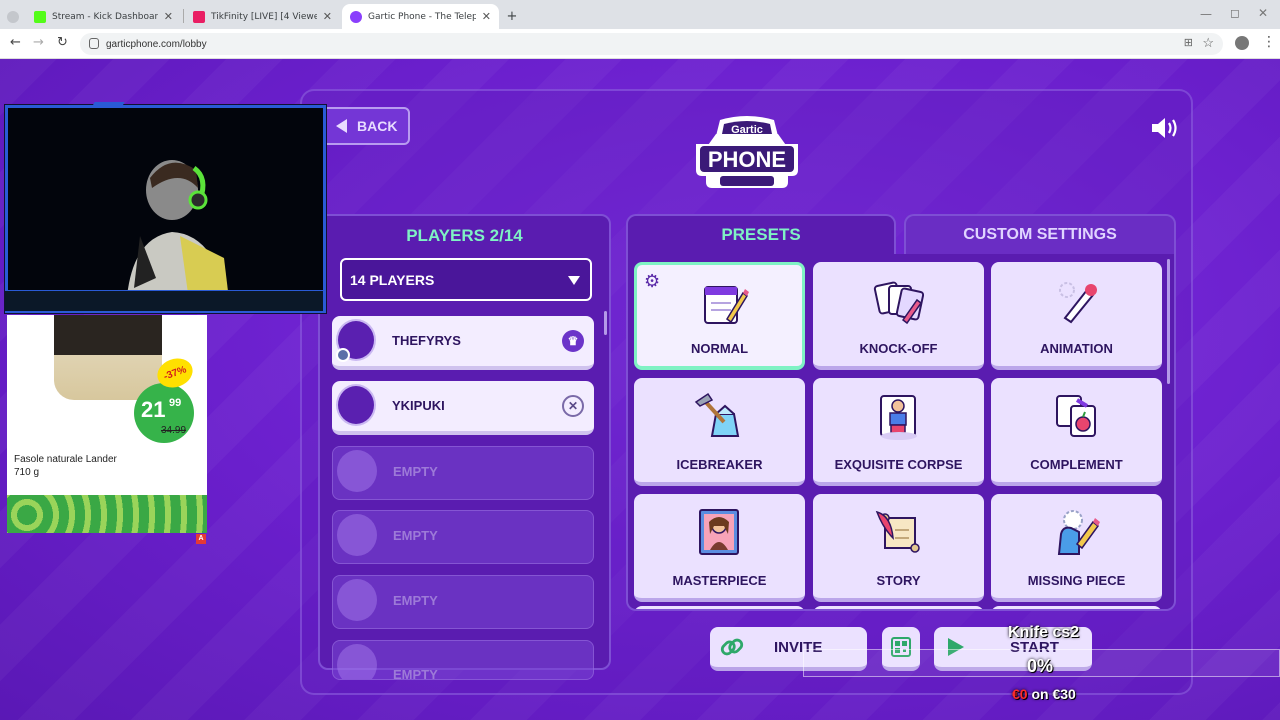 The height and width of the screenshot is (720, 1280). I want to click on product-name: Fasole naturale Lander 710 g, so click(65, 466).